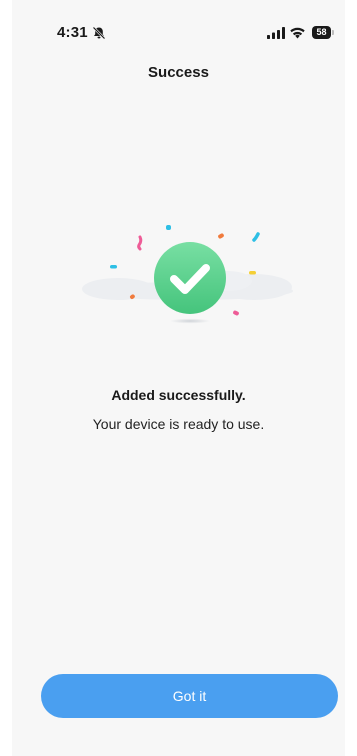 Image resolution: width=357 pixels, height=756 pixels. I want to click on result-subtext: Your device is ready to use., so click(178, 424).